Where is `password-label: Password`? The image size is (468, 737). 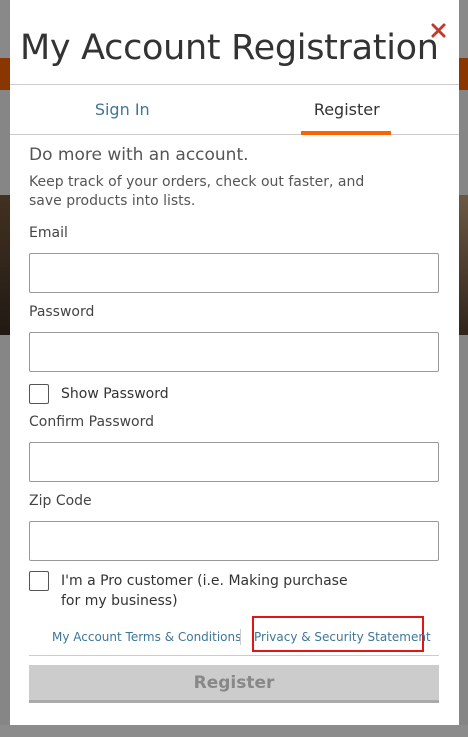
password-label: Password is located at coordinates (62, 312).